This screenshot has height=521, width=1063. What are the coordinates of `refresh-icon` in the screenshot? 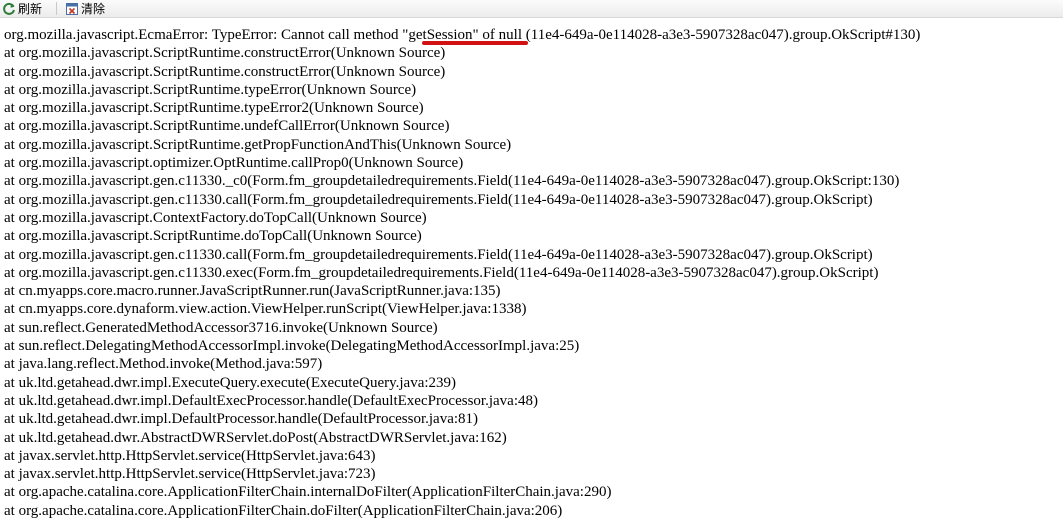 It's located at (10, 9).